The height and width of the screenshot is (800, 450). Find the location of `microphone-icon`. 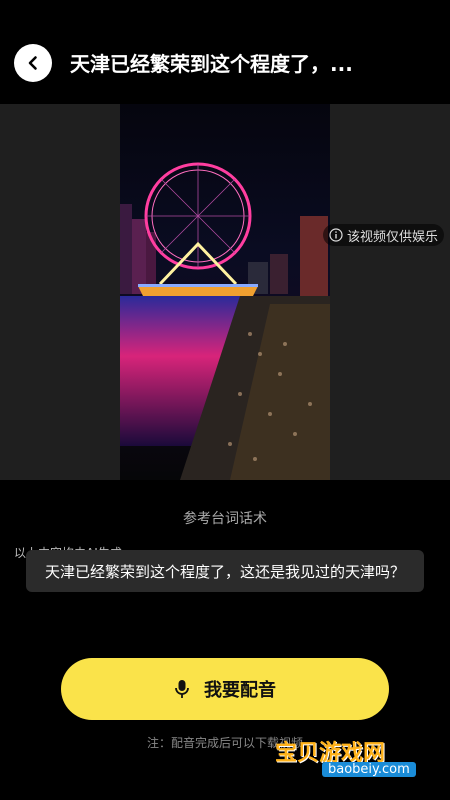

microphone-icon is located at coordinates (182, 689).